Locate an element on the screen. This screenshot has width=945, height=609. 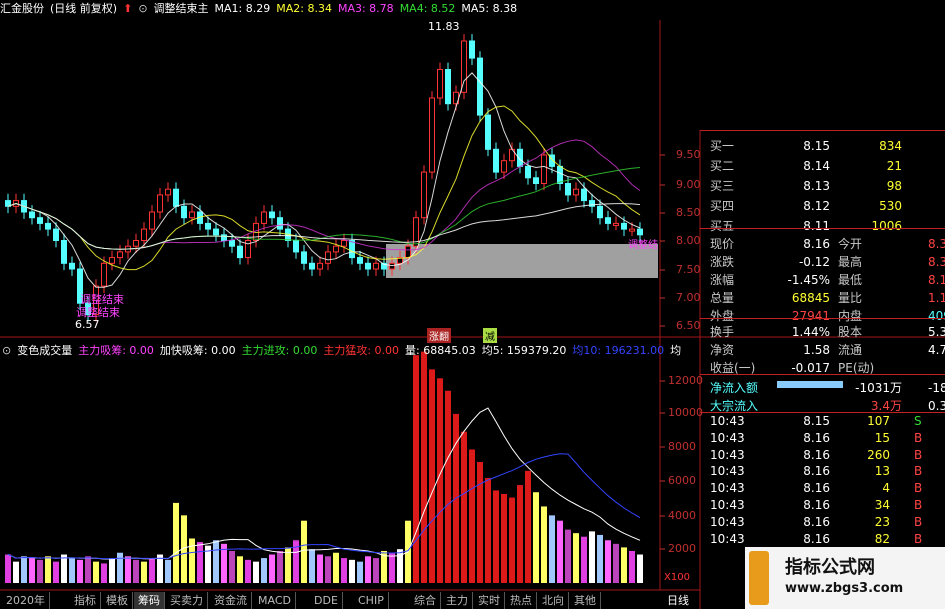
bid-volume: 834 is located at coordinates (890, 146).